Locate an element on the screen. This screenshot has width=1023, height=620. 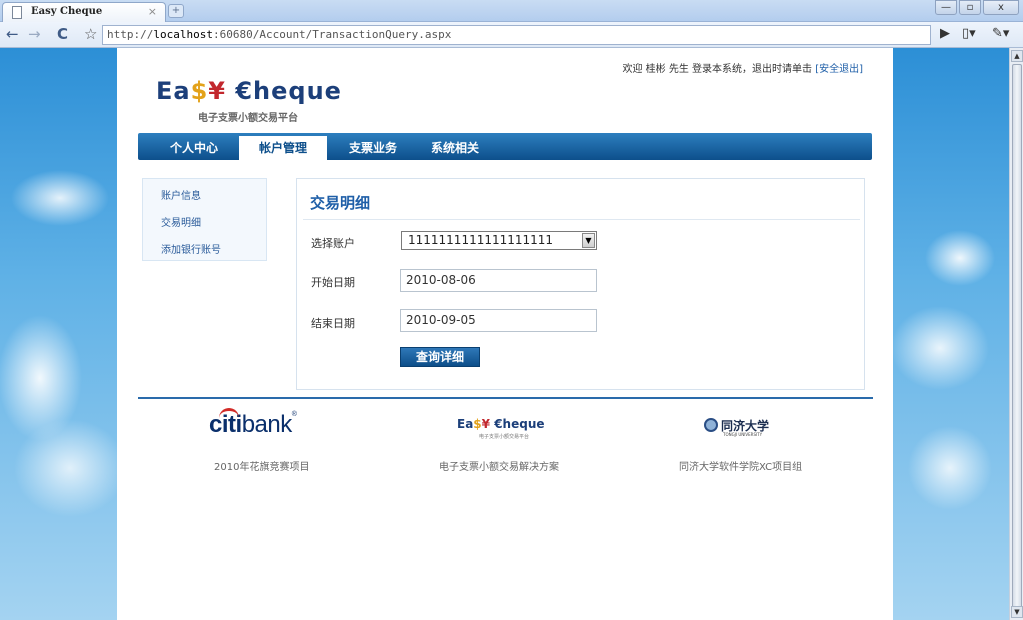
nav-personal-center: 个人中心 is located at coordinates (194, 147).